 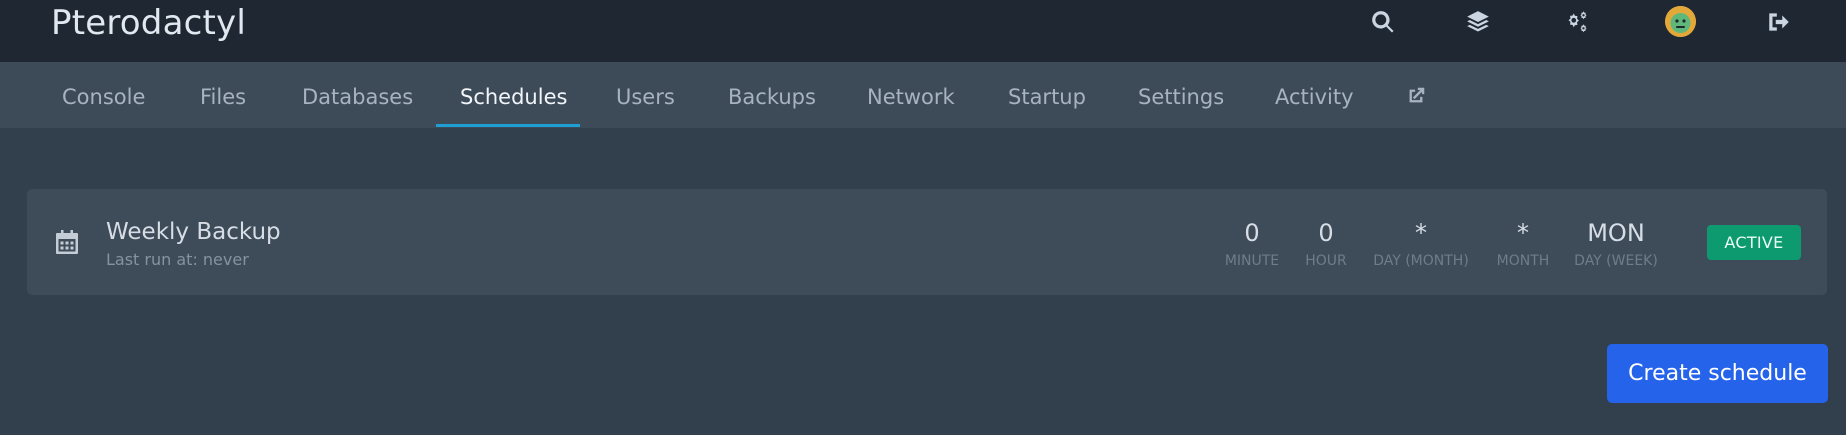 I want to click on cron-day-week-label: DAY (WEEK), so click(x=1616, y=261).